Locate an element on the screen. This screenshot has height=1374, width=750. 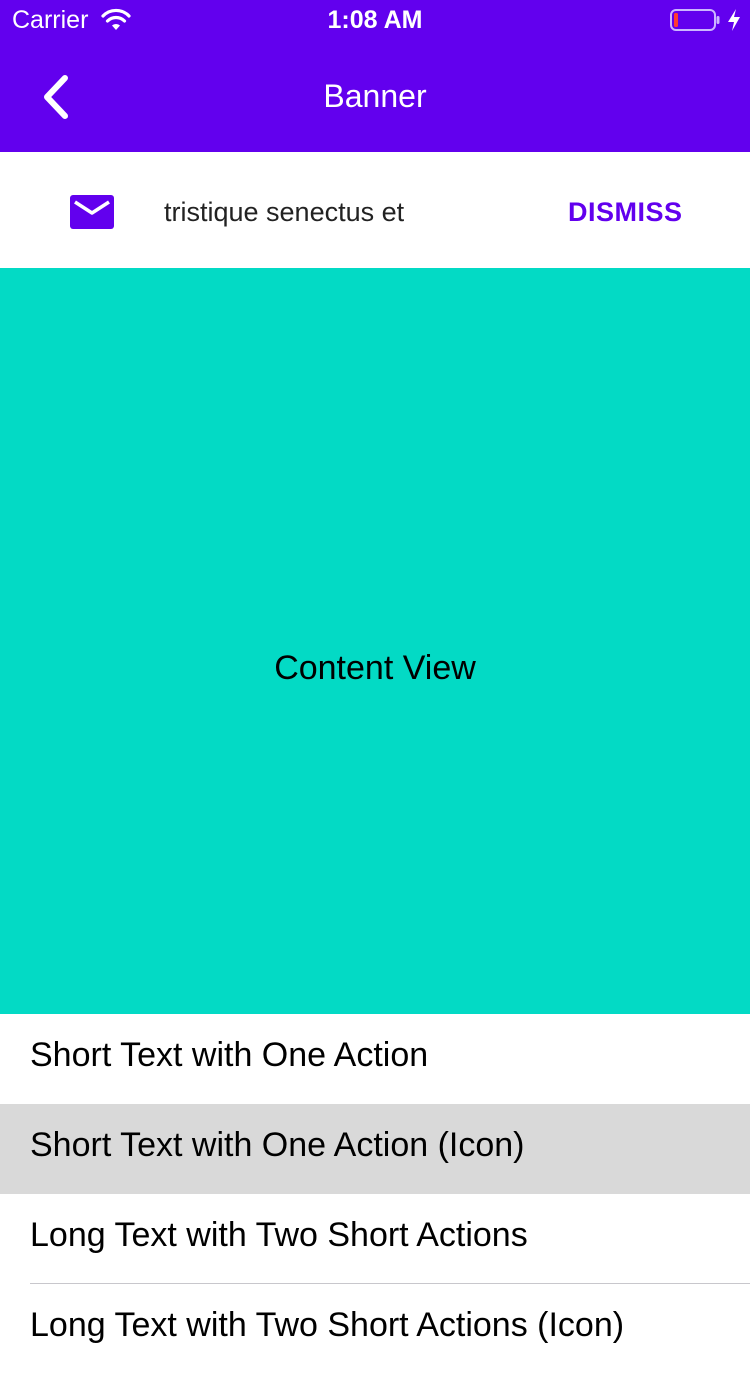
list-item-label: Short Text with One Action is located at coordinates (229, 1055).